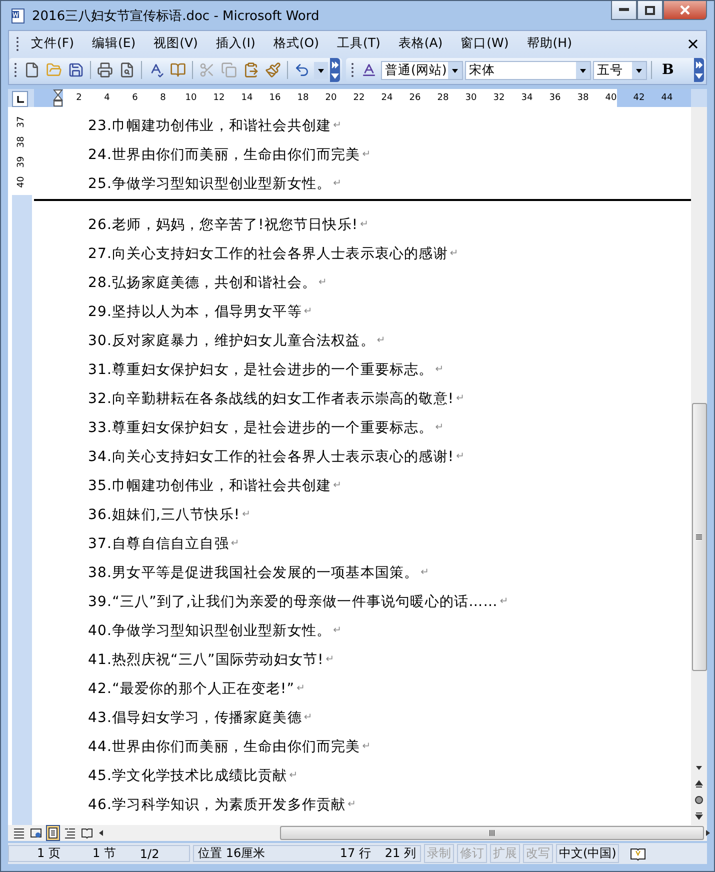  I want to click on slogan-text: 44.世界由你们而美丽，生命由你们而完美, so click(224, 747).